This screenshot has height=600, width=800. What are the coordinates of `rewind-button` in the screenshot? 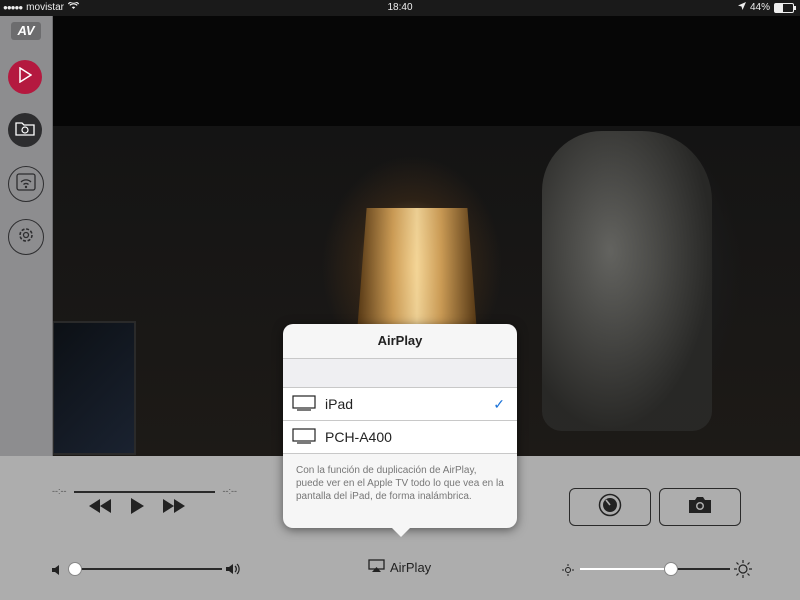 It's located at (100, 506).